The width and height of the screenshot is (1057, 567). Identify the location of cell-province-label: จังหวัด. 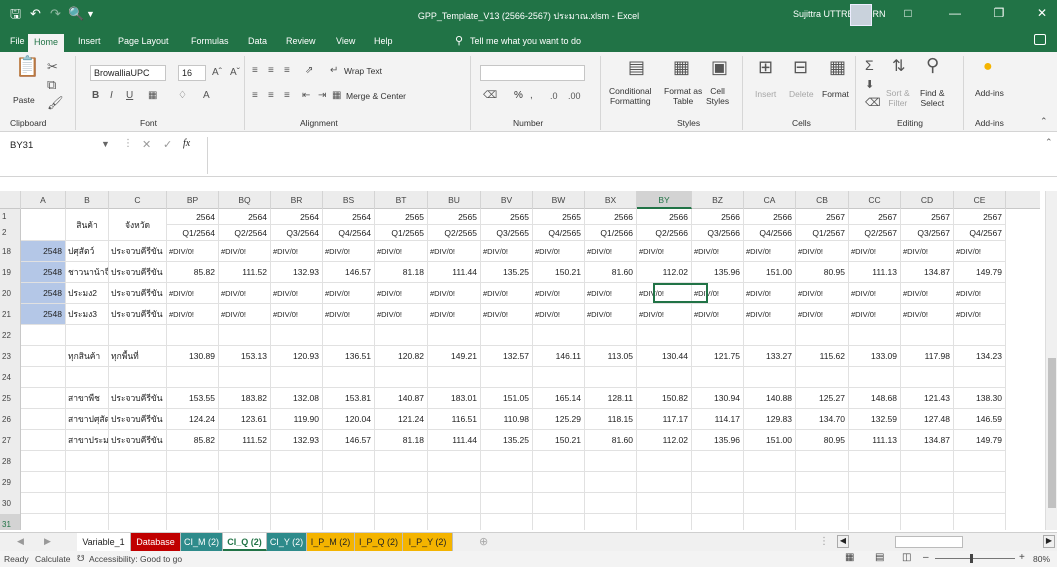
(138, 225).